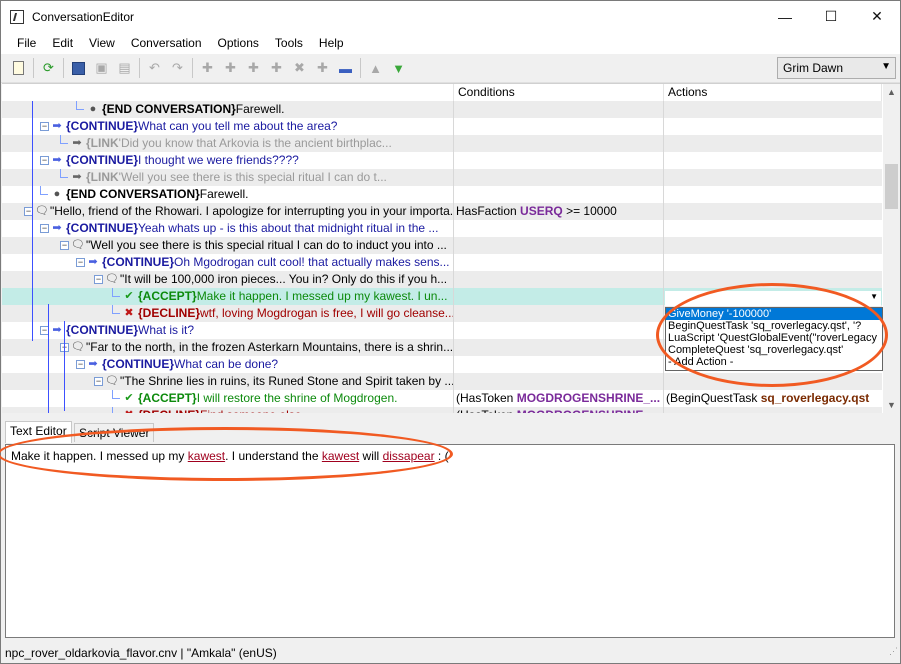 Image resolution: width=901 pixels, height=664 pixels. I want to click on conditions-cell: HasFaction USERQ >= 10000, so click(559, 211).